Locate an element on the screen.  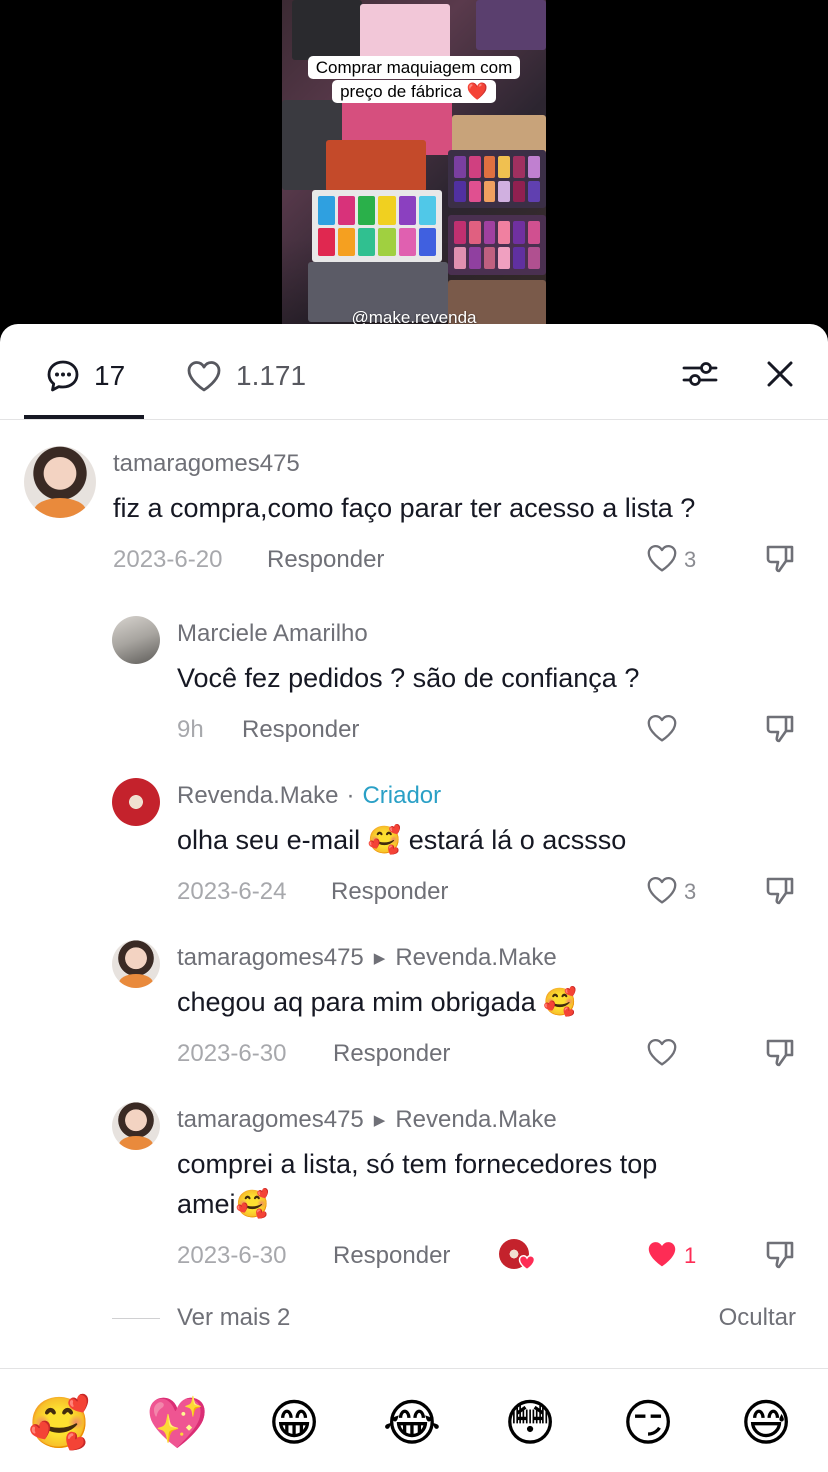
emoji-grin: 😁 is located at coordinates (294, 1423).